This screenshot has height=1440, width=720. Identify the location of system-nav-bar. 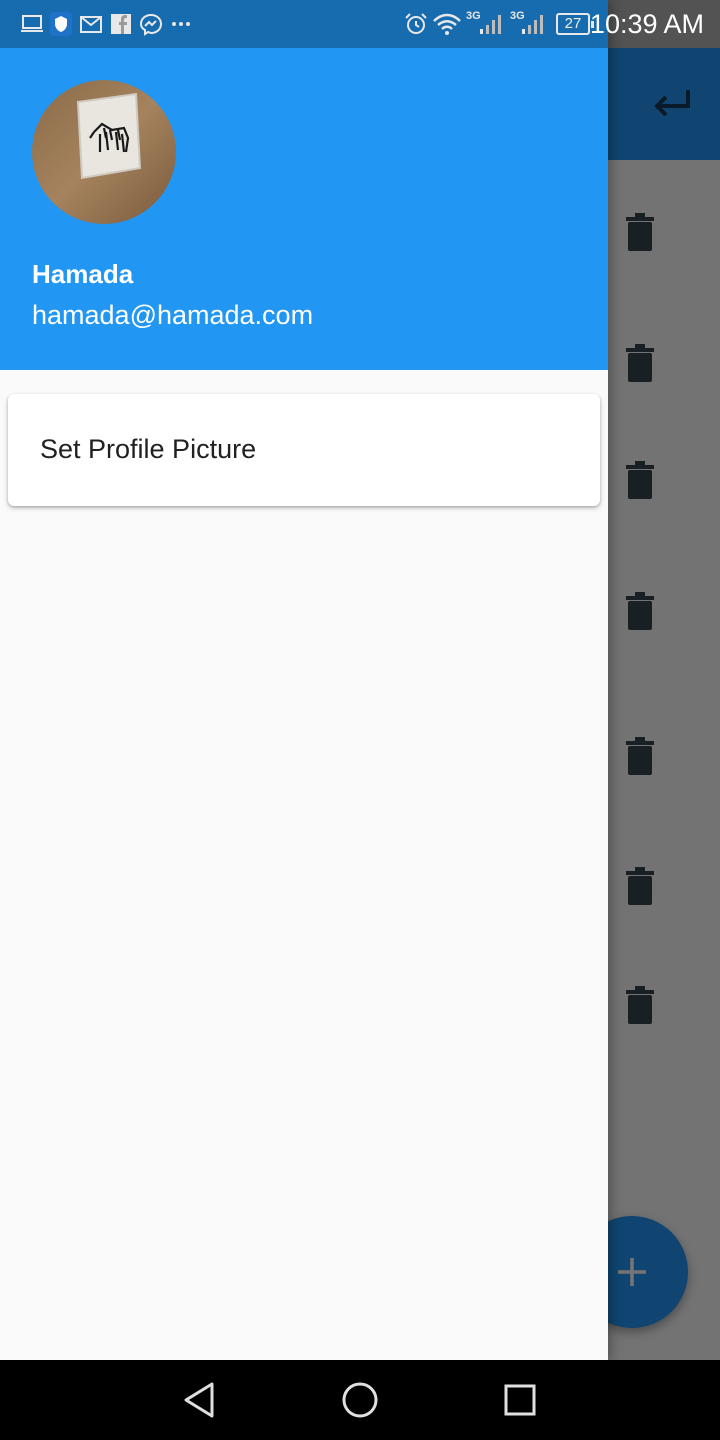
(360, 1400).